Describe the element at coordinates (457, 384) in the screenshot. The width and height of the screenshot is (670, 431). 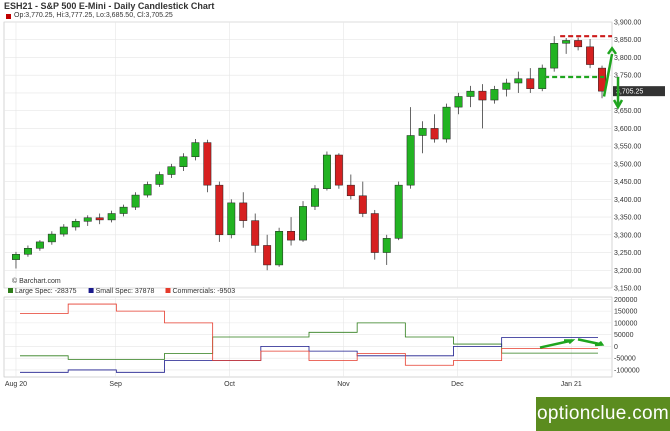
I see `x-tick-label: Dec` at that location.